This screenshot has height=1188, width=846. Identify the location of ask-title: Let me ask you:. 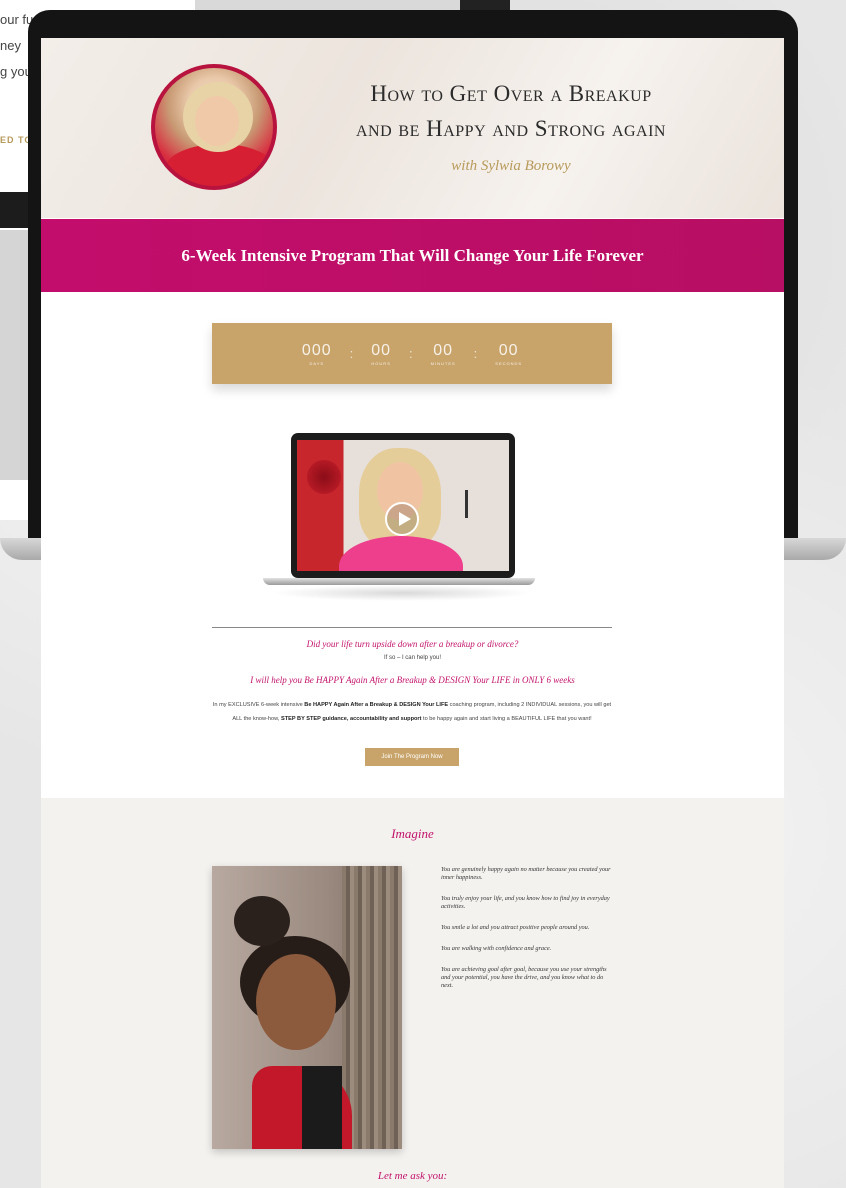
(412, 1176).